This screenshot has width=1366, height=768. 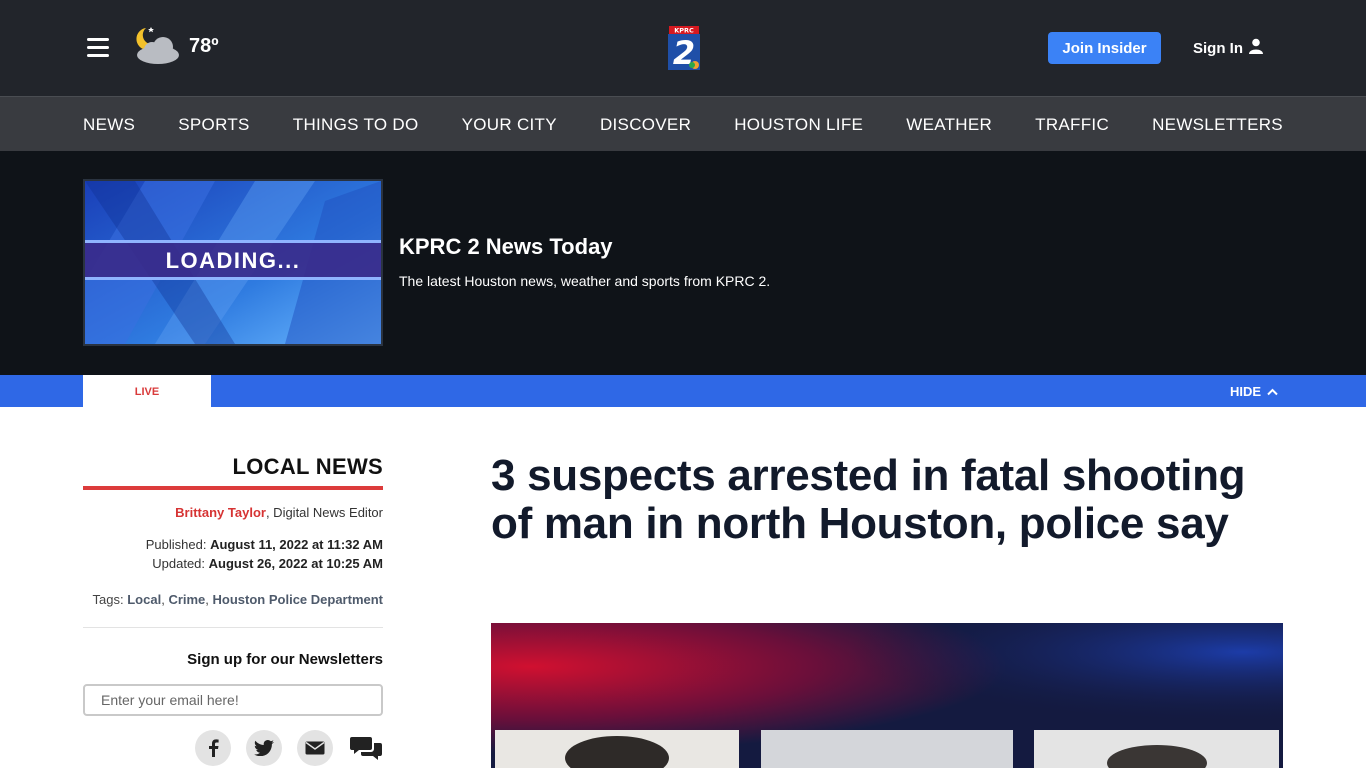 I want to click on sign-in-link: Sign In, so click(x=1228, y=48).